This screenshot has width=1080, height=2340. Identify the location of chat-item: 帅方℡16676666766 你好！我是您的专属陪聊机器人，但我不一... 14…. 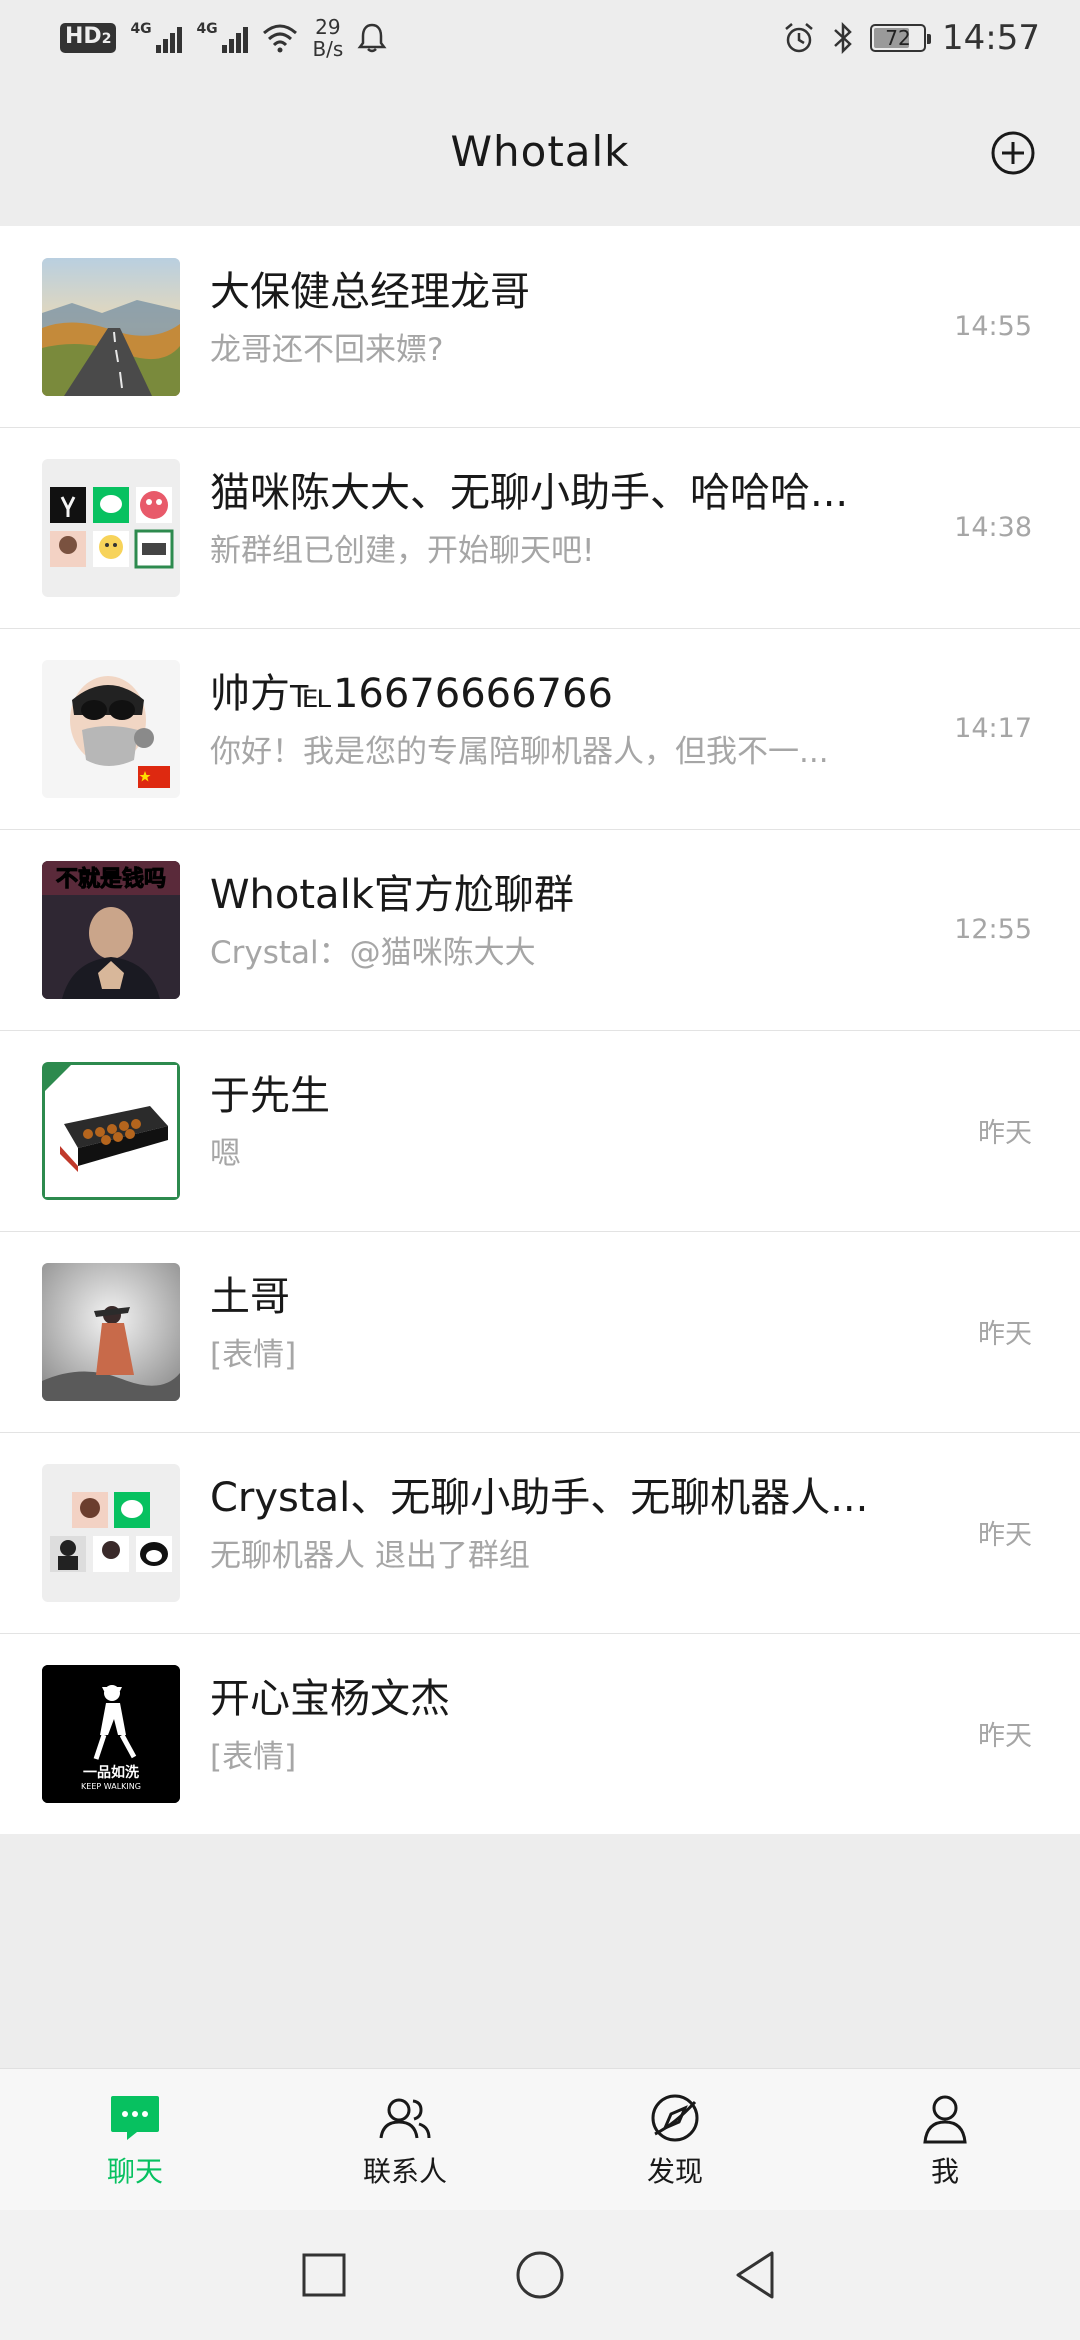
(540, 728).